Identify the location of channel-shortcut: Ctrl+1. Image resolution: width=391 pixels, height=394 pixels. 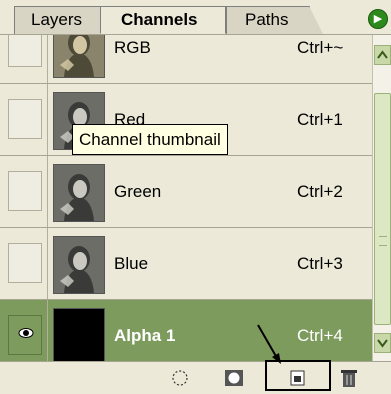
(320, 119).